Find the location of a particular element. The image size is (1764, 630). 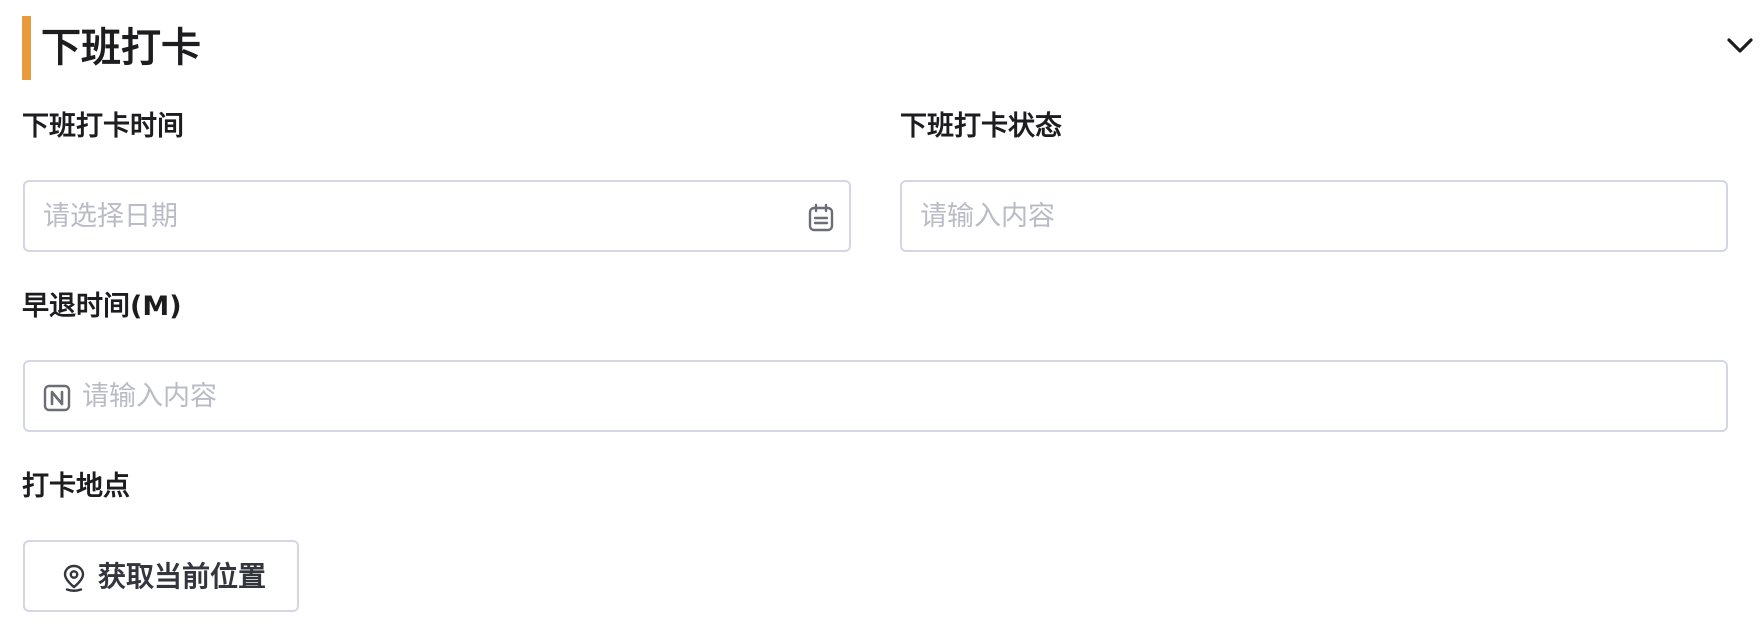

section-title: 下班打卡 is located at coordinates (121, 48).